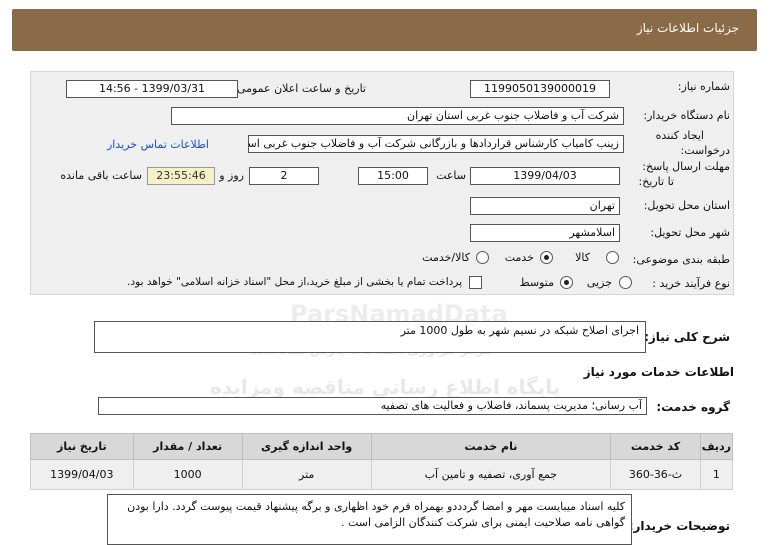 Image resolution: width=770 pixels, height=545 pixels. Describe the element at coordinates (679, 135) in the screenshot. I see `creator-label-line1: ایجاد کننده` at that location.